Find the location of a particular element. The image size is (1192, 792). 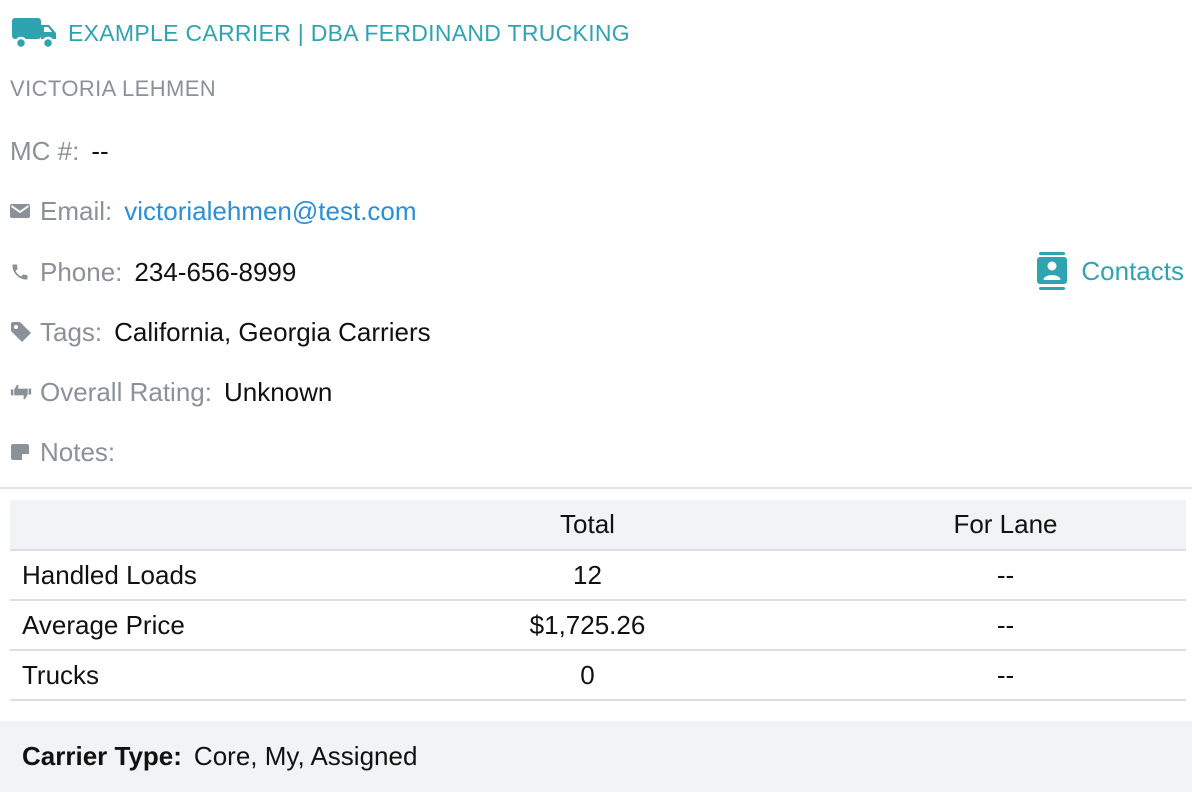

table-header-row: Total For Lane is located at coordinates (598, 525).